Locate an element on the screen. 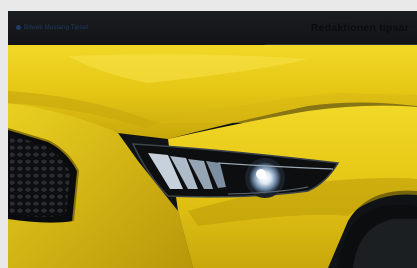 The width and height of the screenshot is (417, 268). section-label-editor-tips: Redaktionen tipsar is located at coordinates (360, 28).